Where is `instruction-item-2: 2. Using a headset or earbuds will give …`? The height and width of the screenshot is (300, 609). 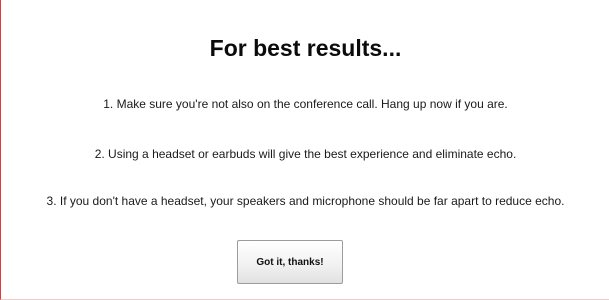 instruction-item-2: 2. Using a headset or earbuds will give … is located at coordinates (305, 154).